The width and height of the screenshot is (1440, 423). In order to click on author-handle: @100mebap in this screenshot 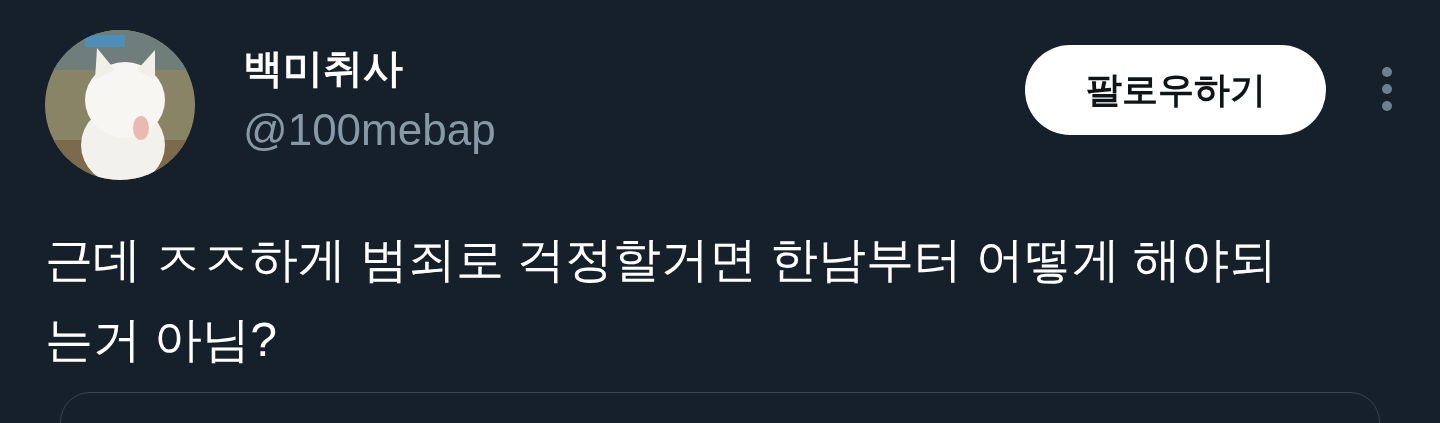, I will do `click(634, 130)`.